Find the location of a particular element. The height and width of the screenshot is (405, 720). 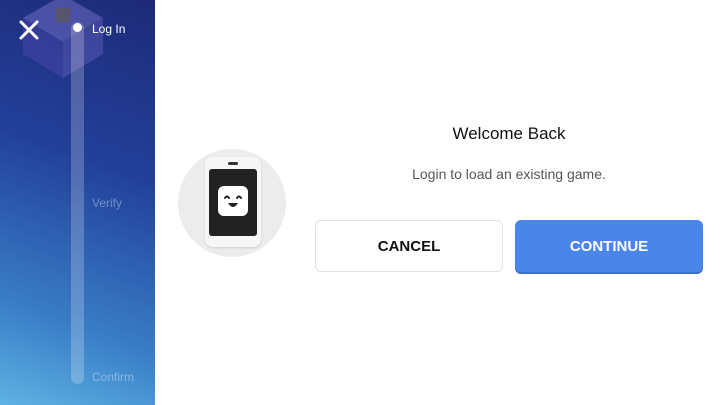

close-icon is located at coordinates (29, 30).